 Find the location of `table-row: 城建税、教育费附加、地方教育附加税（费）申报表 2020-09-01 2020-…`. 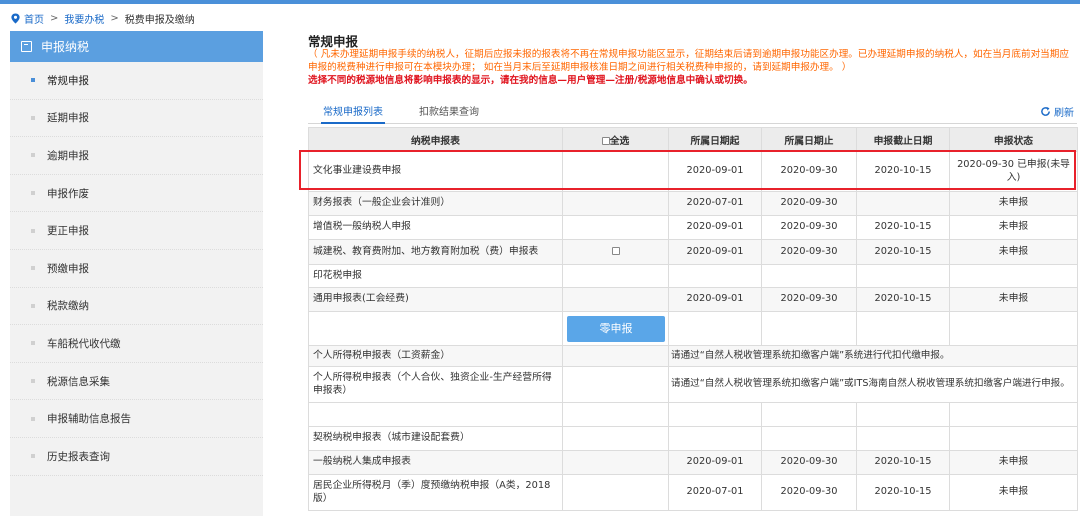

table-row: 城建税、教育费附加、地方教育附加税（费）申报表 2020-09-01 2020-… is located at coordinates (693, 252).